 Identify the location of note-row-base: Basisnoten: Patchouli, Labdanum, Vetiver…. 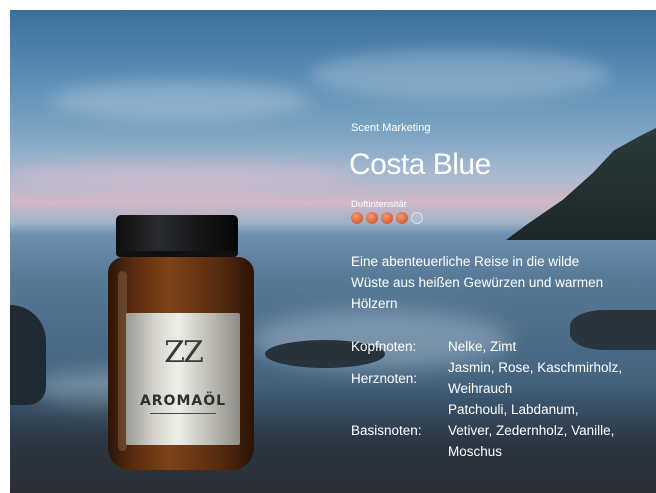
(501, 430).